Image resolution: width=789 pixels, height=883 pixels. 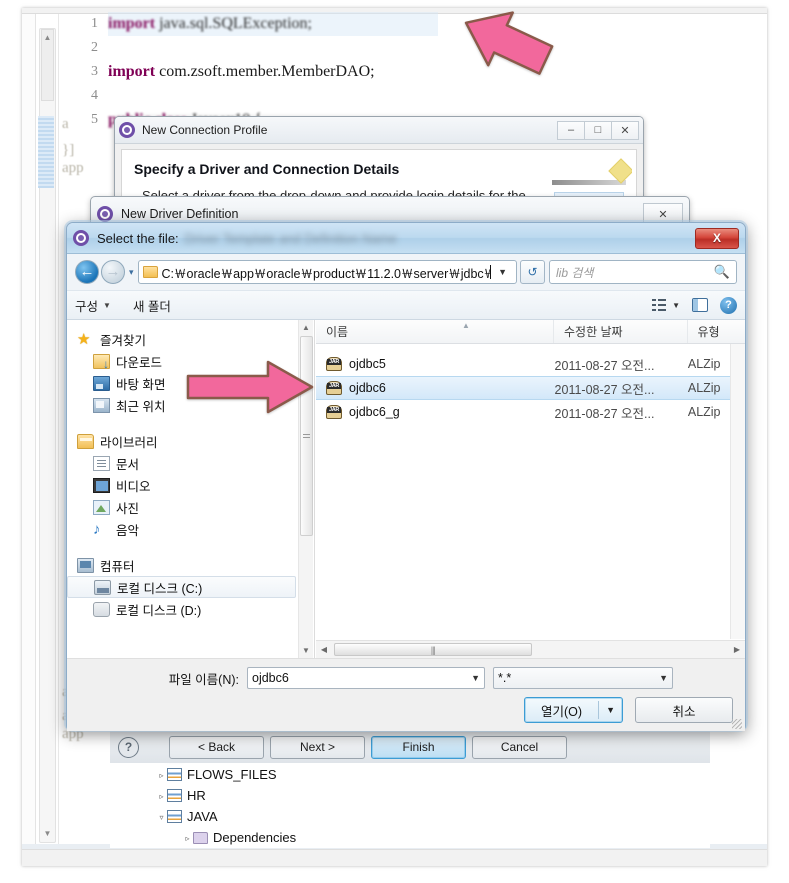 I want to click on forward-arrow-icon, so click(x=113, y=272).